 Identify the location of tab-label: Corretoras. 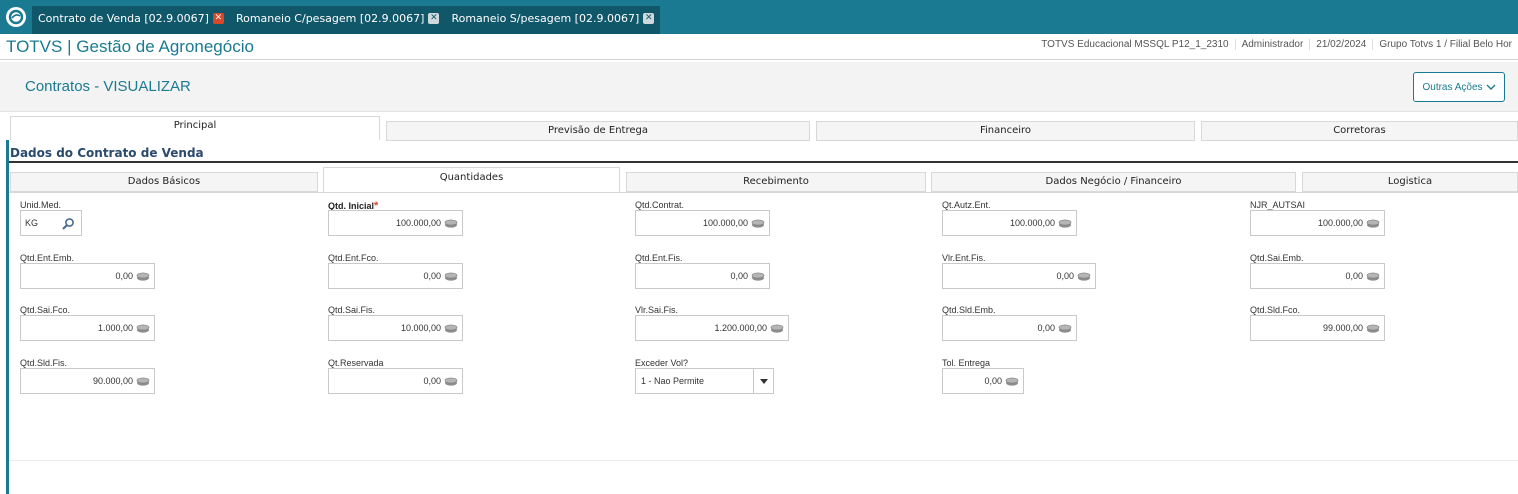
(1359, 130).